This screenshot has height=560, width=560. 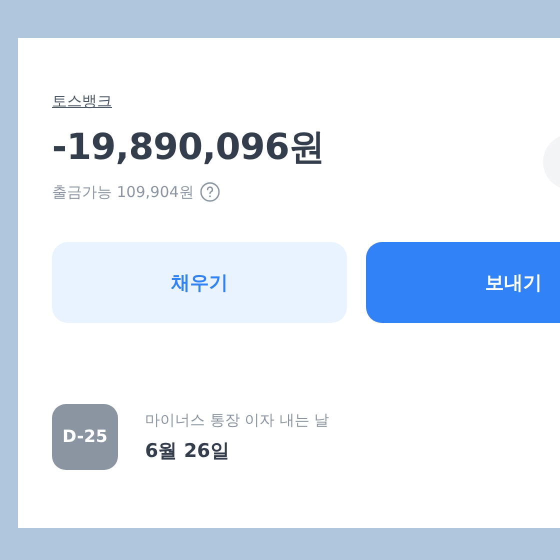 I want to click on bank-link: 토스뱅크, so click(x=82, y=101).